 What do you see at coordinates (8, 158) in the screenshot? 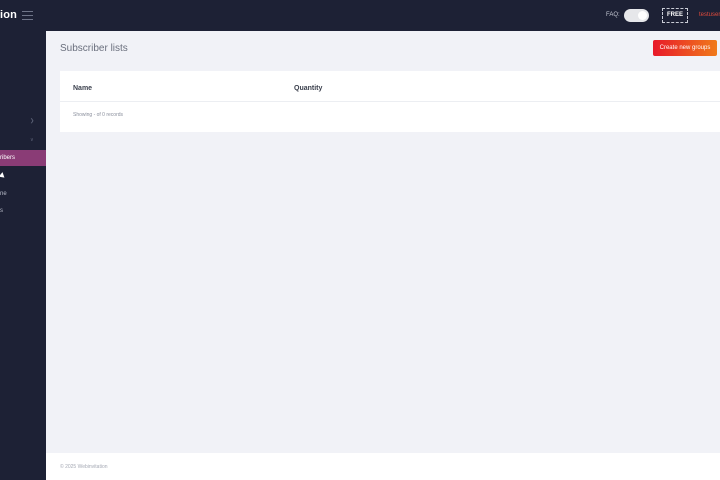
I see `sidebar-item-label: ribers` at bounding box center [8, 158].